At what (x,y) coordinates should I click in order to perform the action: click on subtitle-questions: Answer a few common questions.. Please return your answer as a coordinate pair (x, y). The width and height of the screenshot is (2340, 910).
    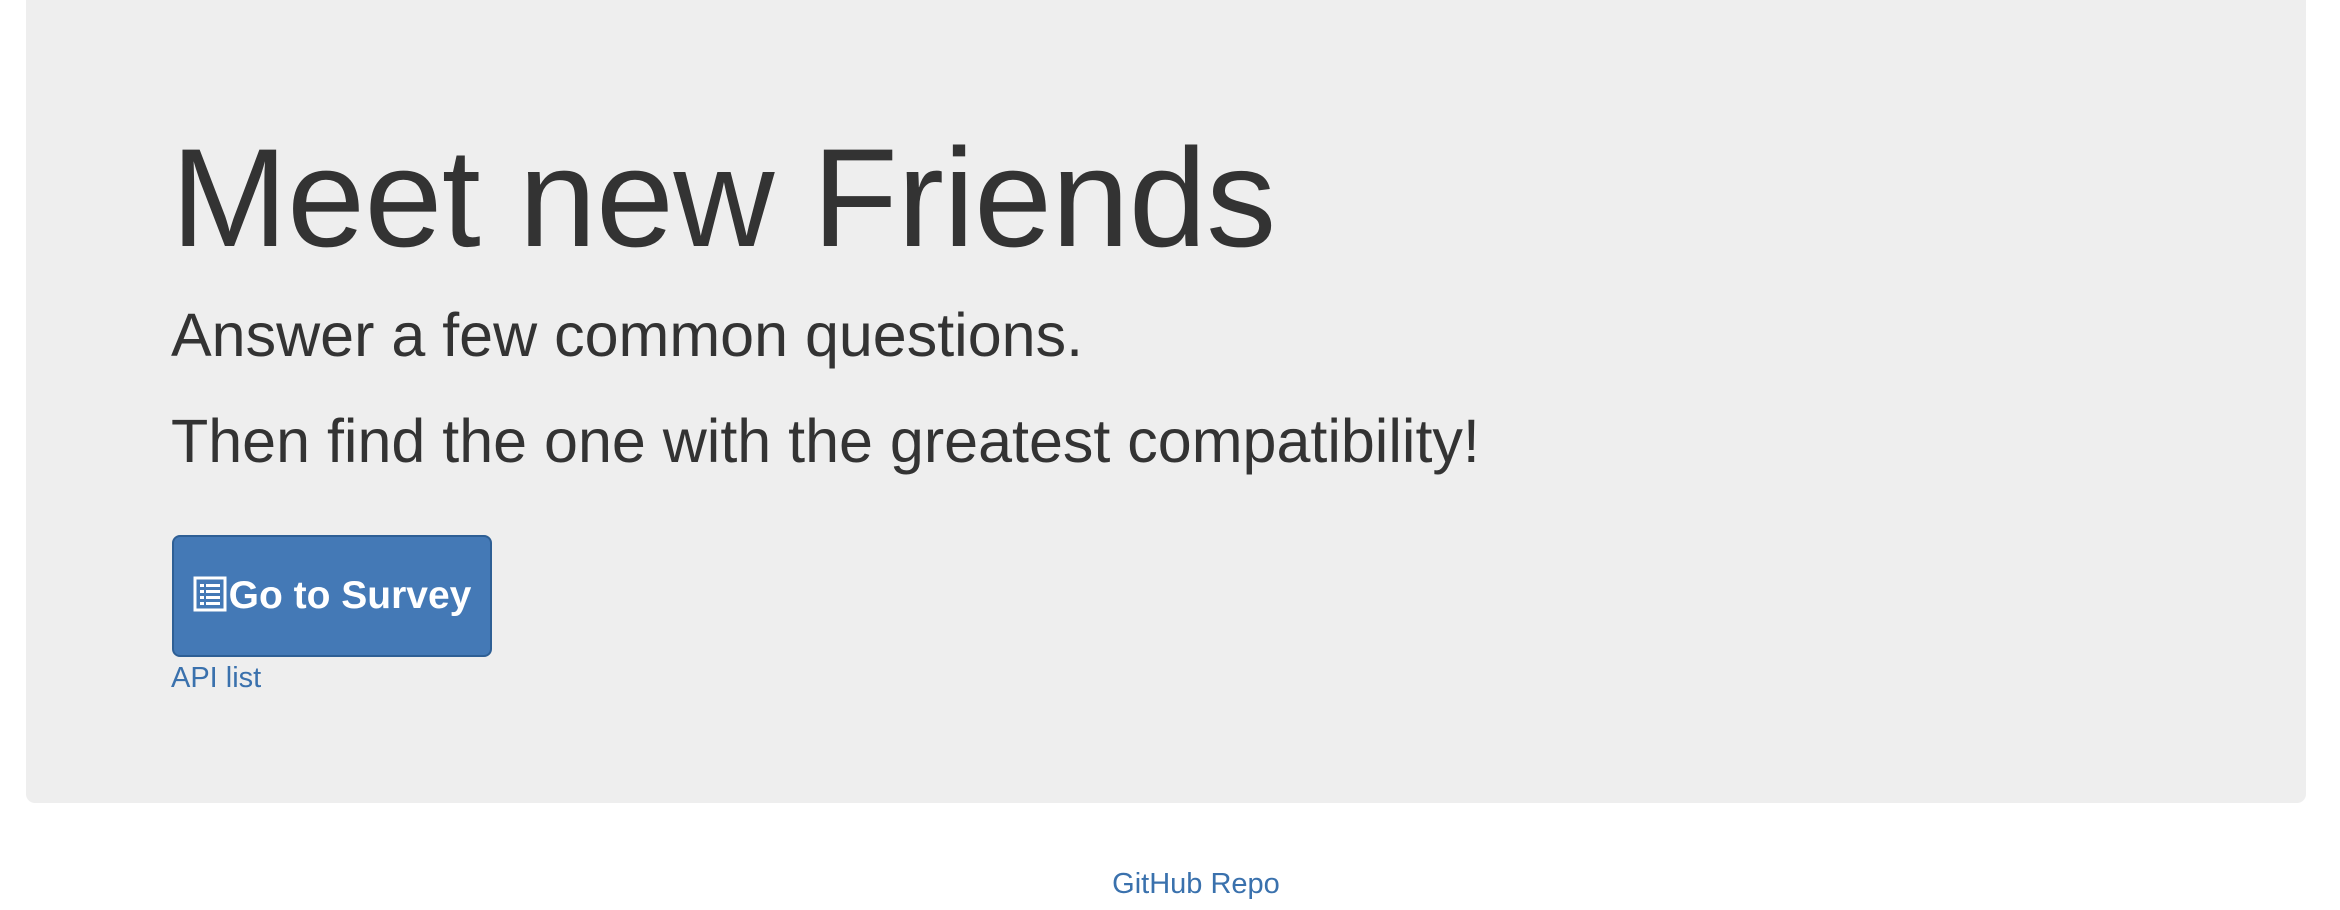
    Looking at the image, I should click on (627, 335).